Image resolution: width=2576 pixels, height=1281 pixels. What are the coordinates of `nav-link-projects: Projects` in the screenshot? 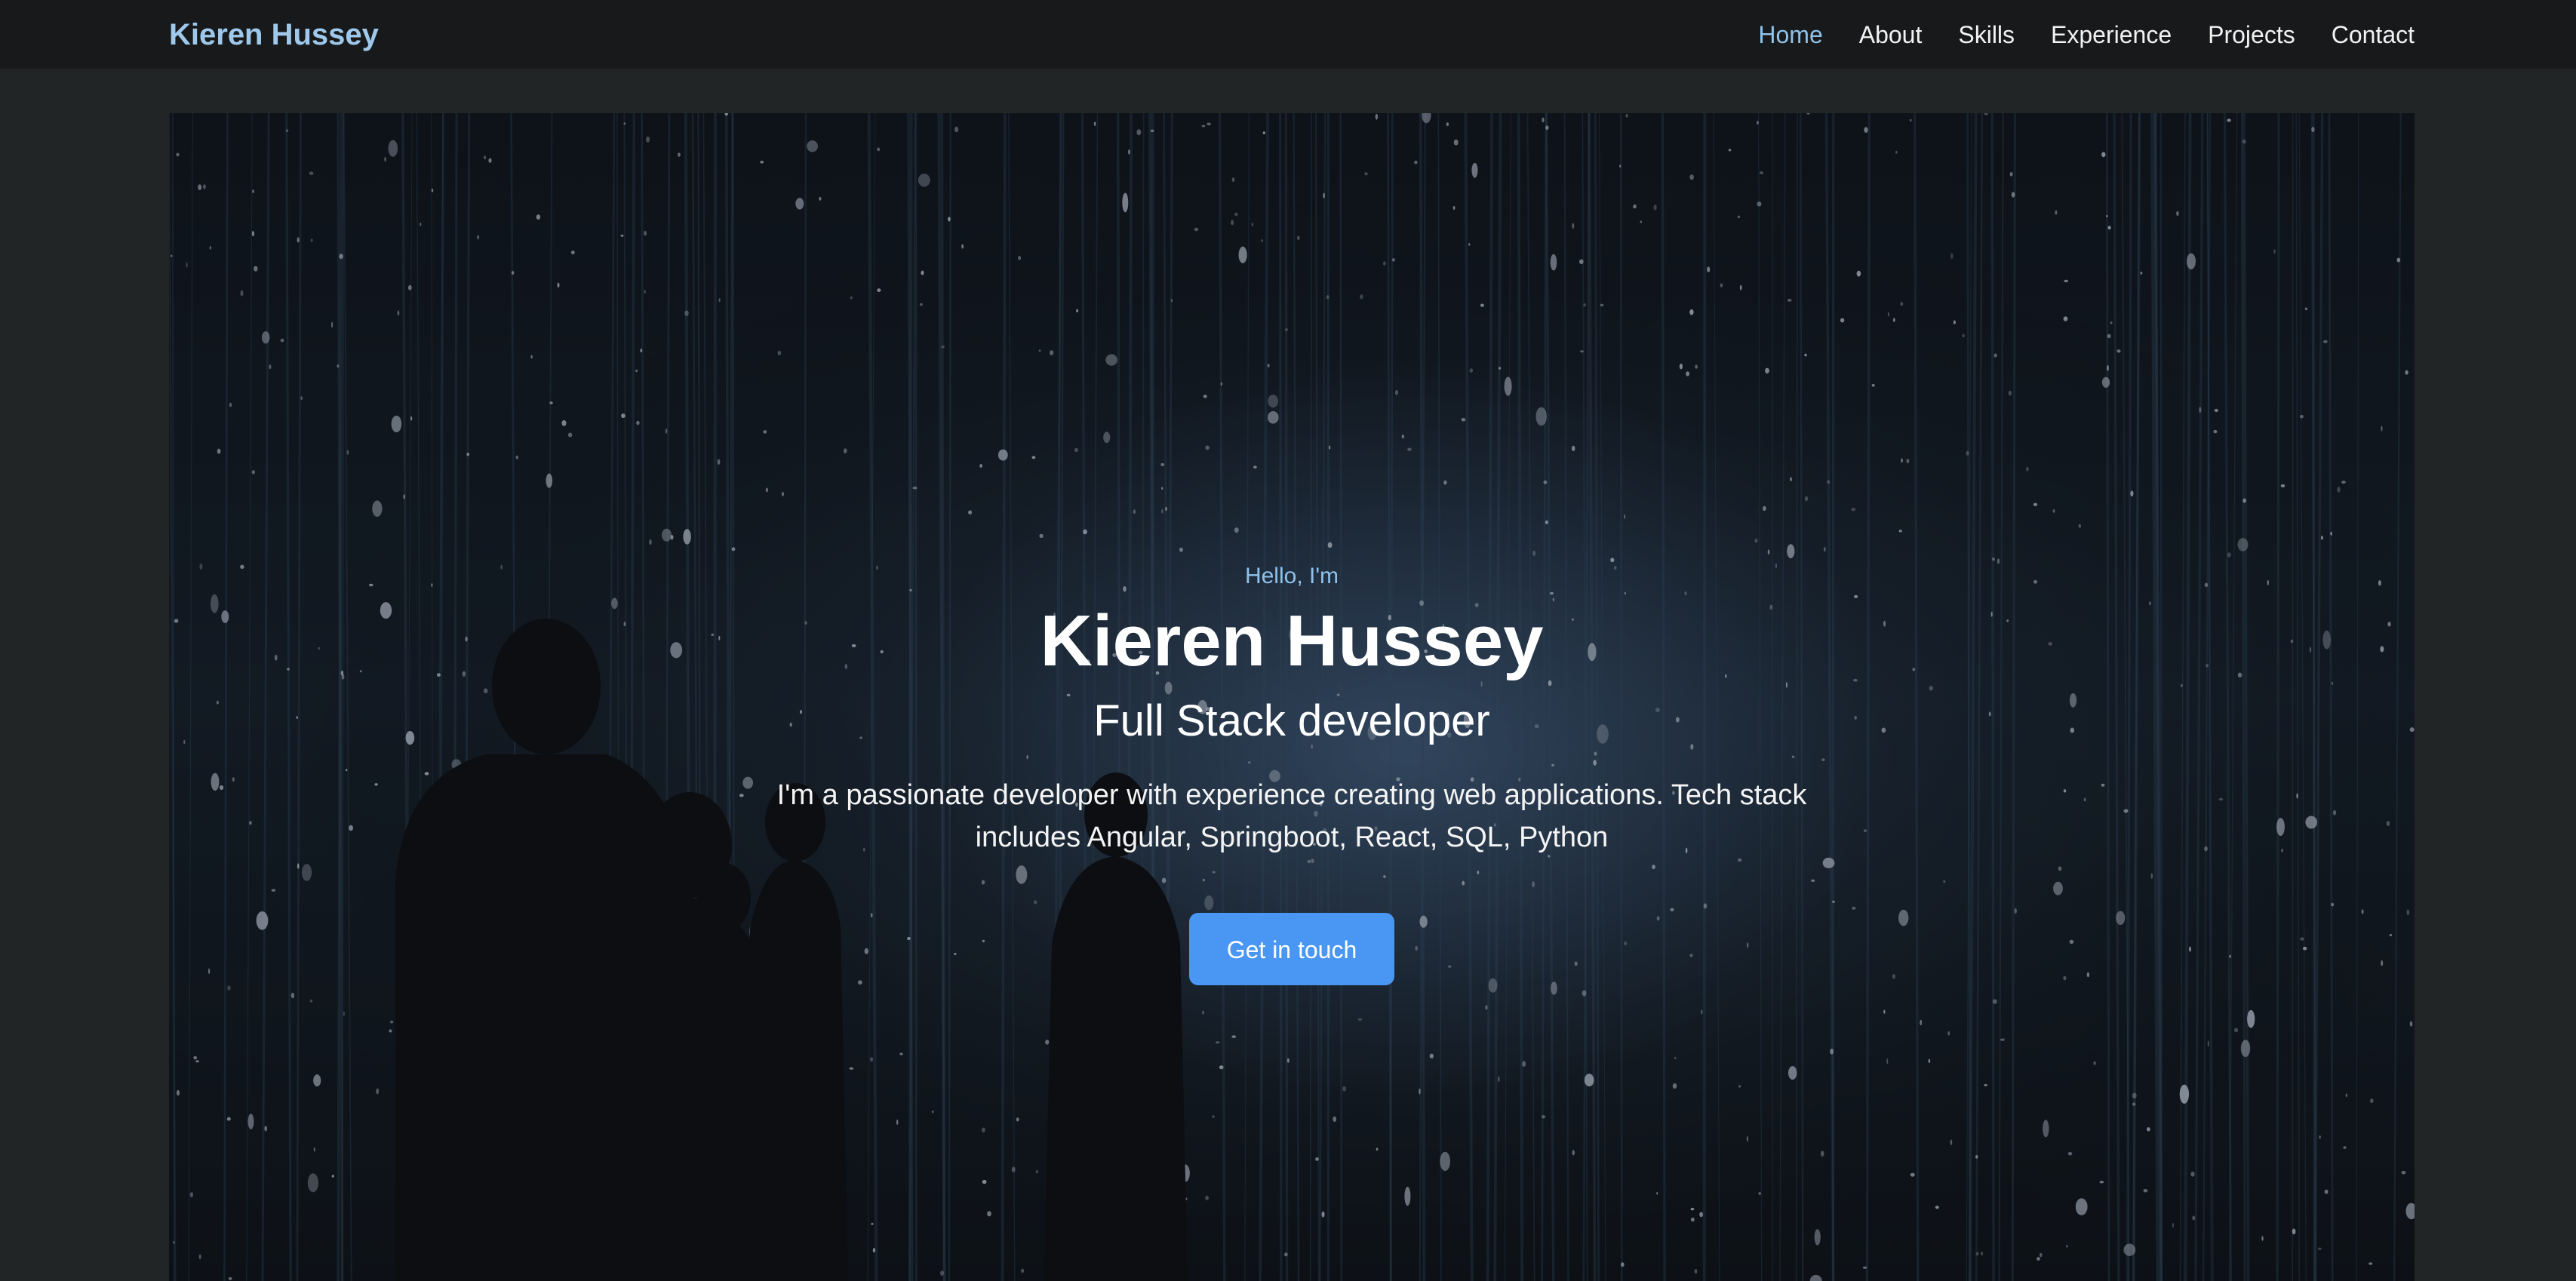 It's located at (2251, 35).